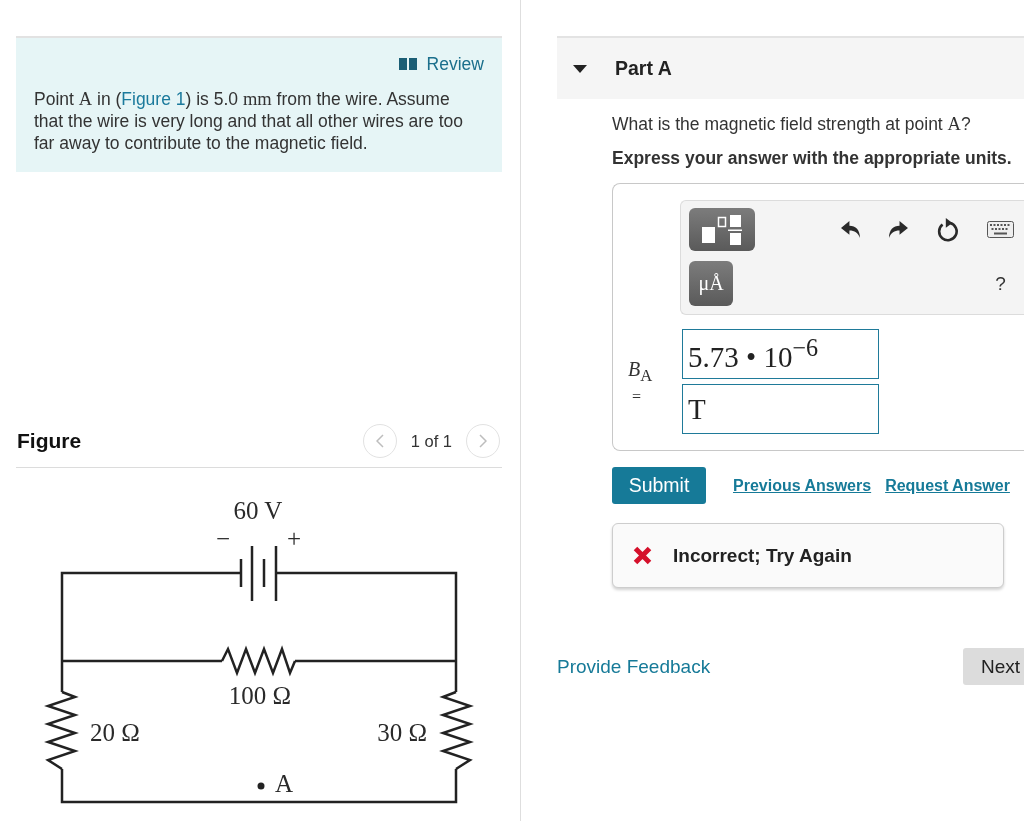 This screenshot has width=1024, height=821. What do you see at coordinates (762, 555) in the screenshot?
I see `feedback-text: Incorrect; Try Again` at bounding box center [762, 555].